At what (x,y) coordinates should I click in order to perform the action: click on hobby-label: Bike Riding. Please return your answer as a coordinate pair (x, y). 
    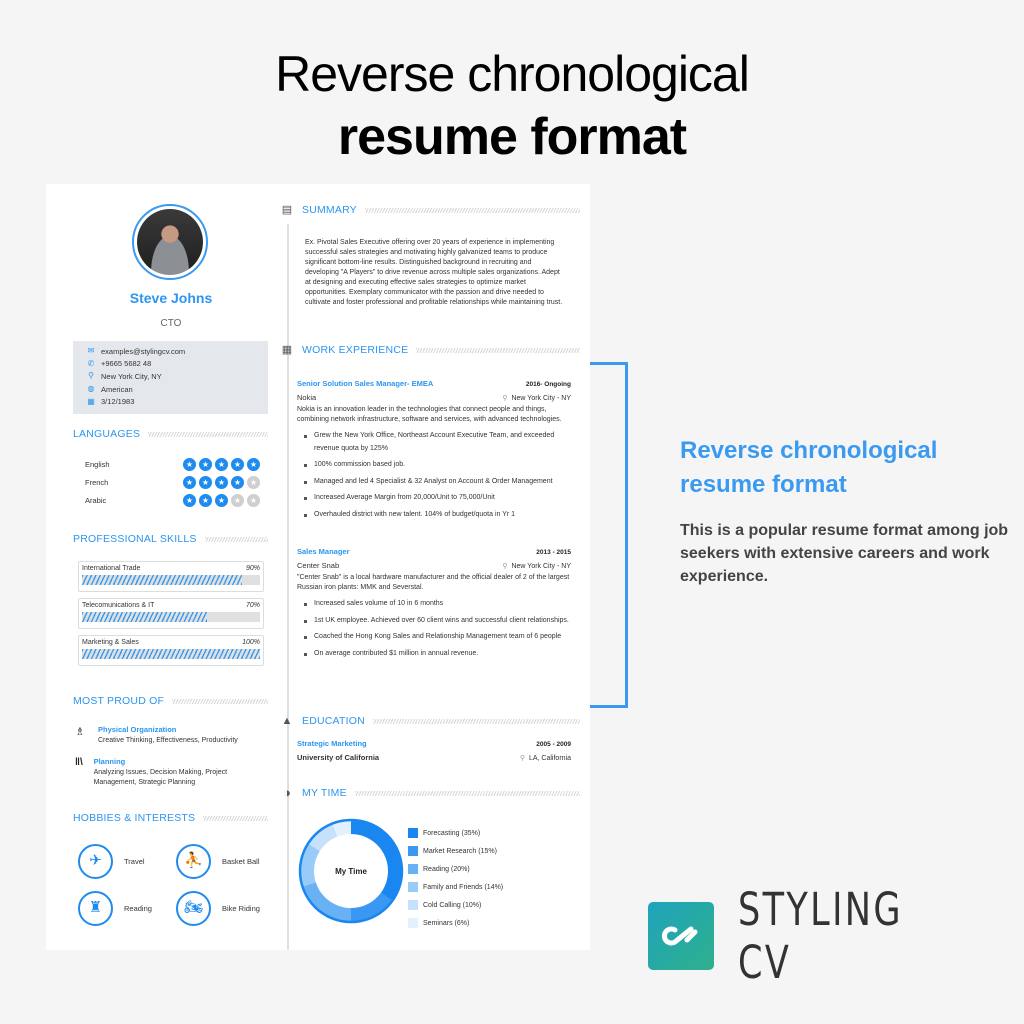
    Looking at the image, I should click on (241, 908).